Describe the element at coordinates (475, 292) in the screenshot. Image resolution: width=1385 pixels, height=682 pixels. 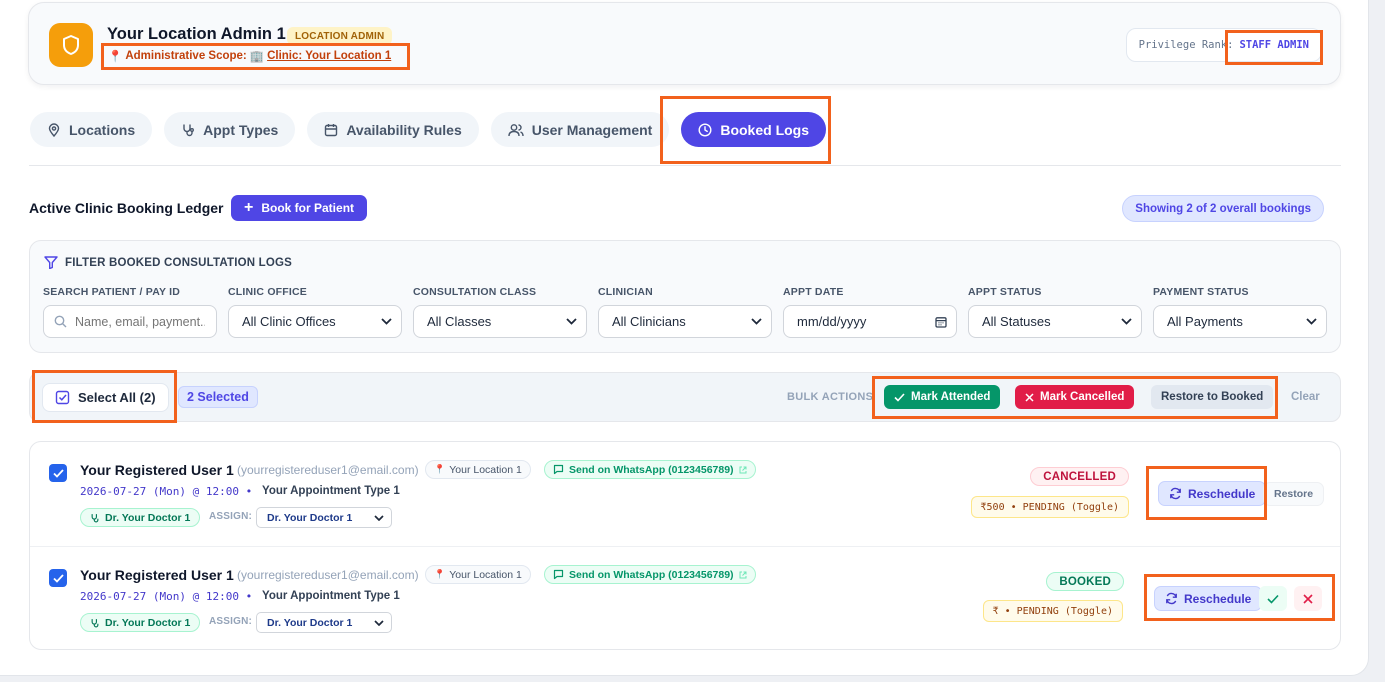
I see `class-label: CONSULTATION CLASS` at that location.